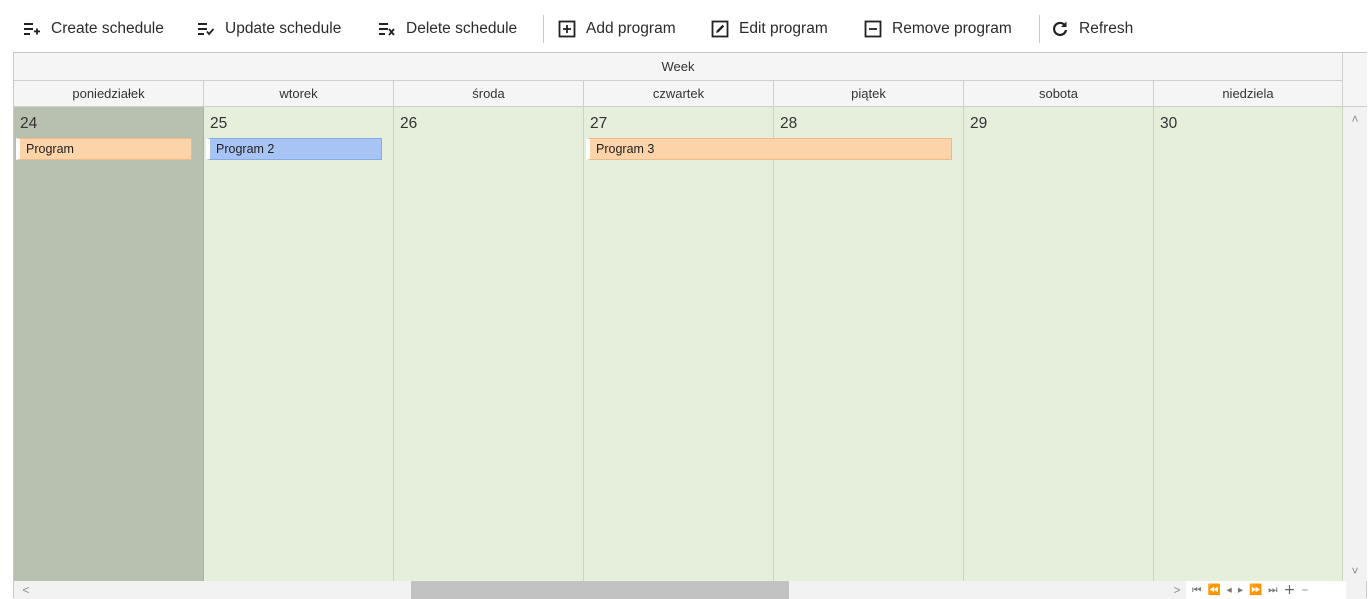  What do you see at coordinates (631, 28) in the screenshot?
I see `add-program-label: Add program` at bounding box center [631, 28].